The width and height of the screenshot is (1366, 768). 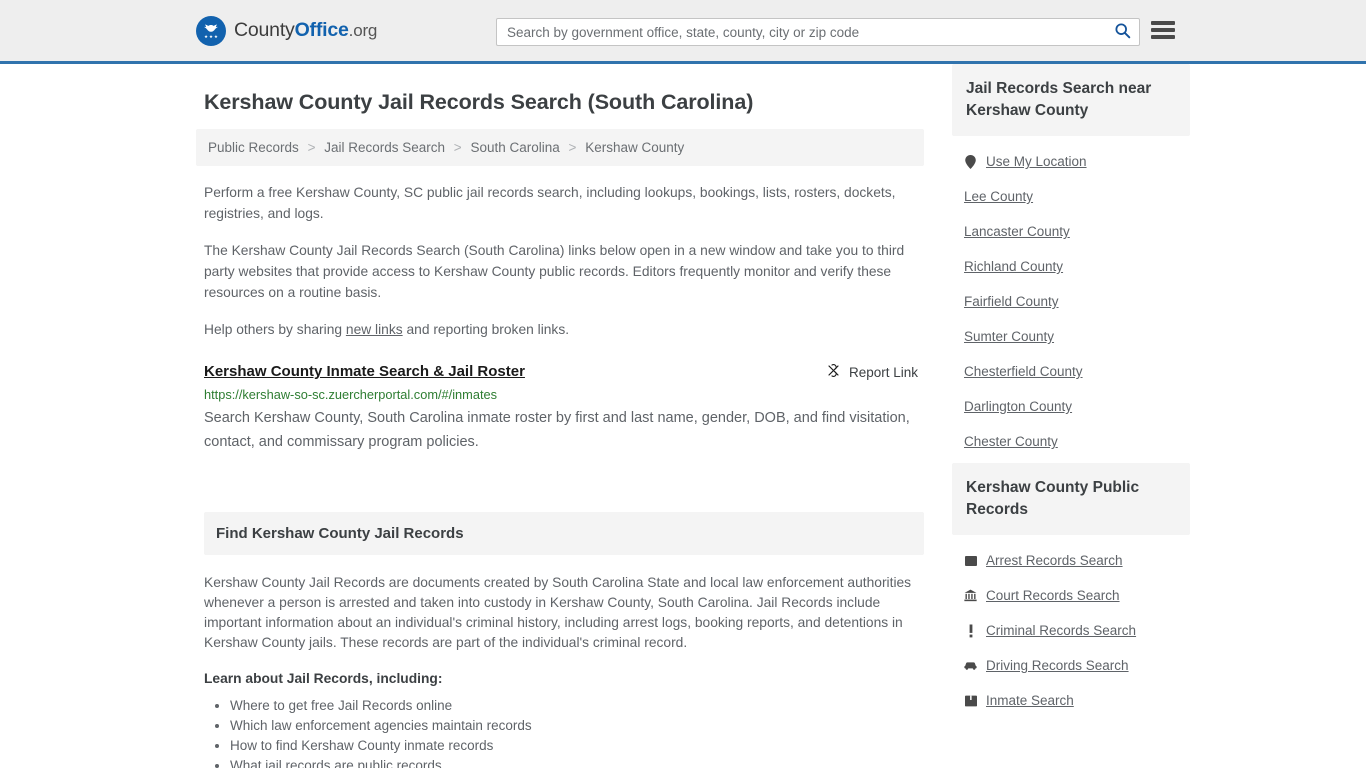 I want to click on sidebar-item-label: Lee County, so click(x=999, y=196).